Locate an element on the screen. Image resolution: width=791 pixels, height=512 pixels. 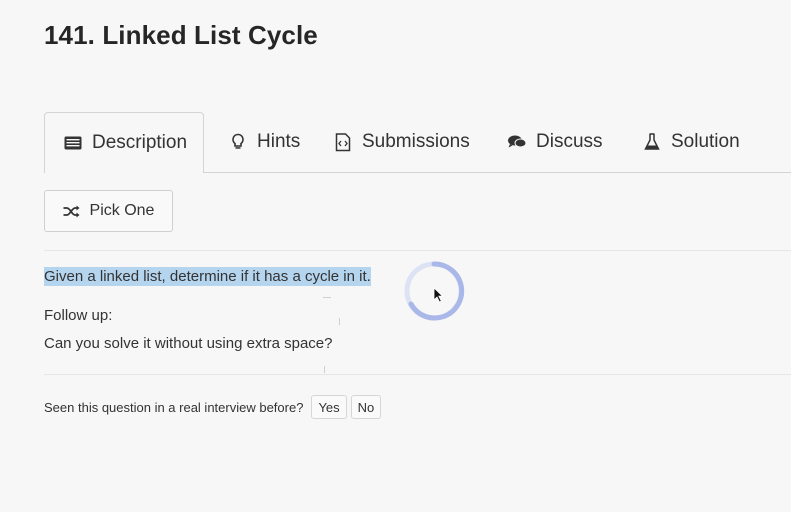
tab-description-label: Description is located at coordinates (140, 142).